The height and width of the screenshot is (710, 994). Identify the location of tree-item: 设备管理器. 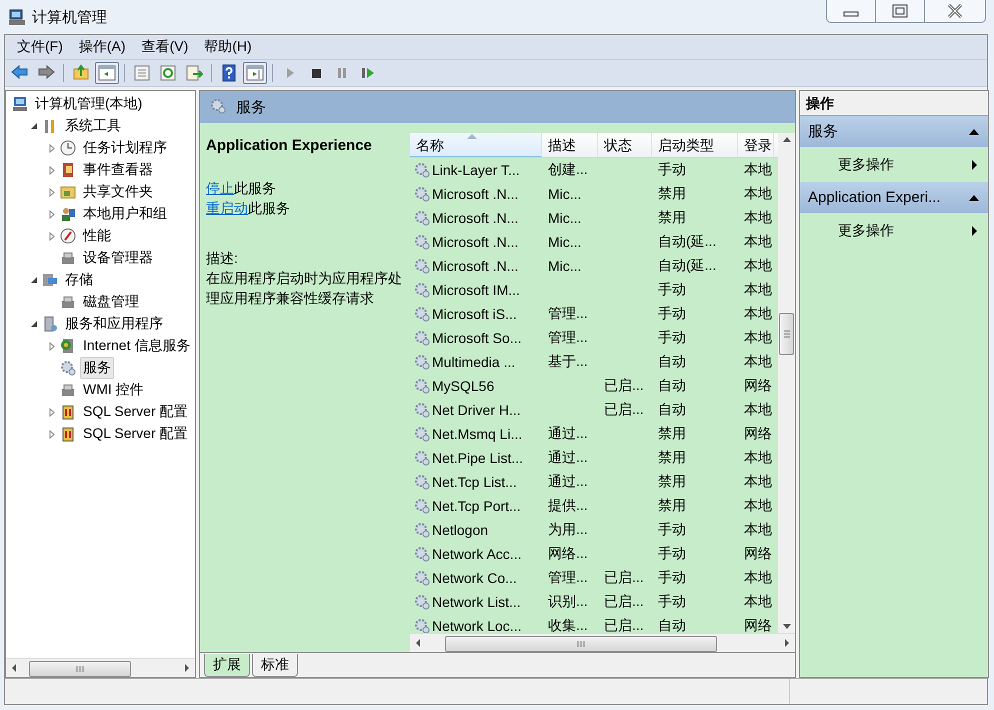
(118, 258).